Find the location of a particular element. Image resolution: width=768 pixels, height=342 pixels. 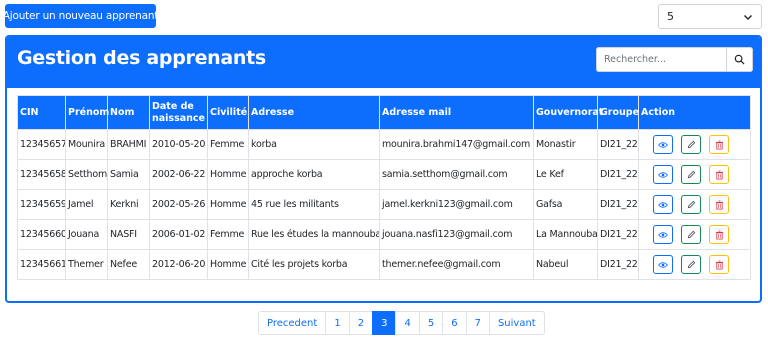

prev-page-button: Precedent is located at coordinates (292, 323).